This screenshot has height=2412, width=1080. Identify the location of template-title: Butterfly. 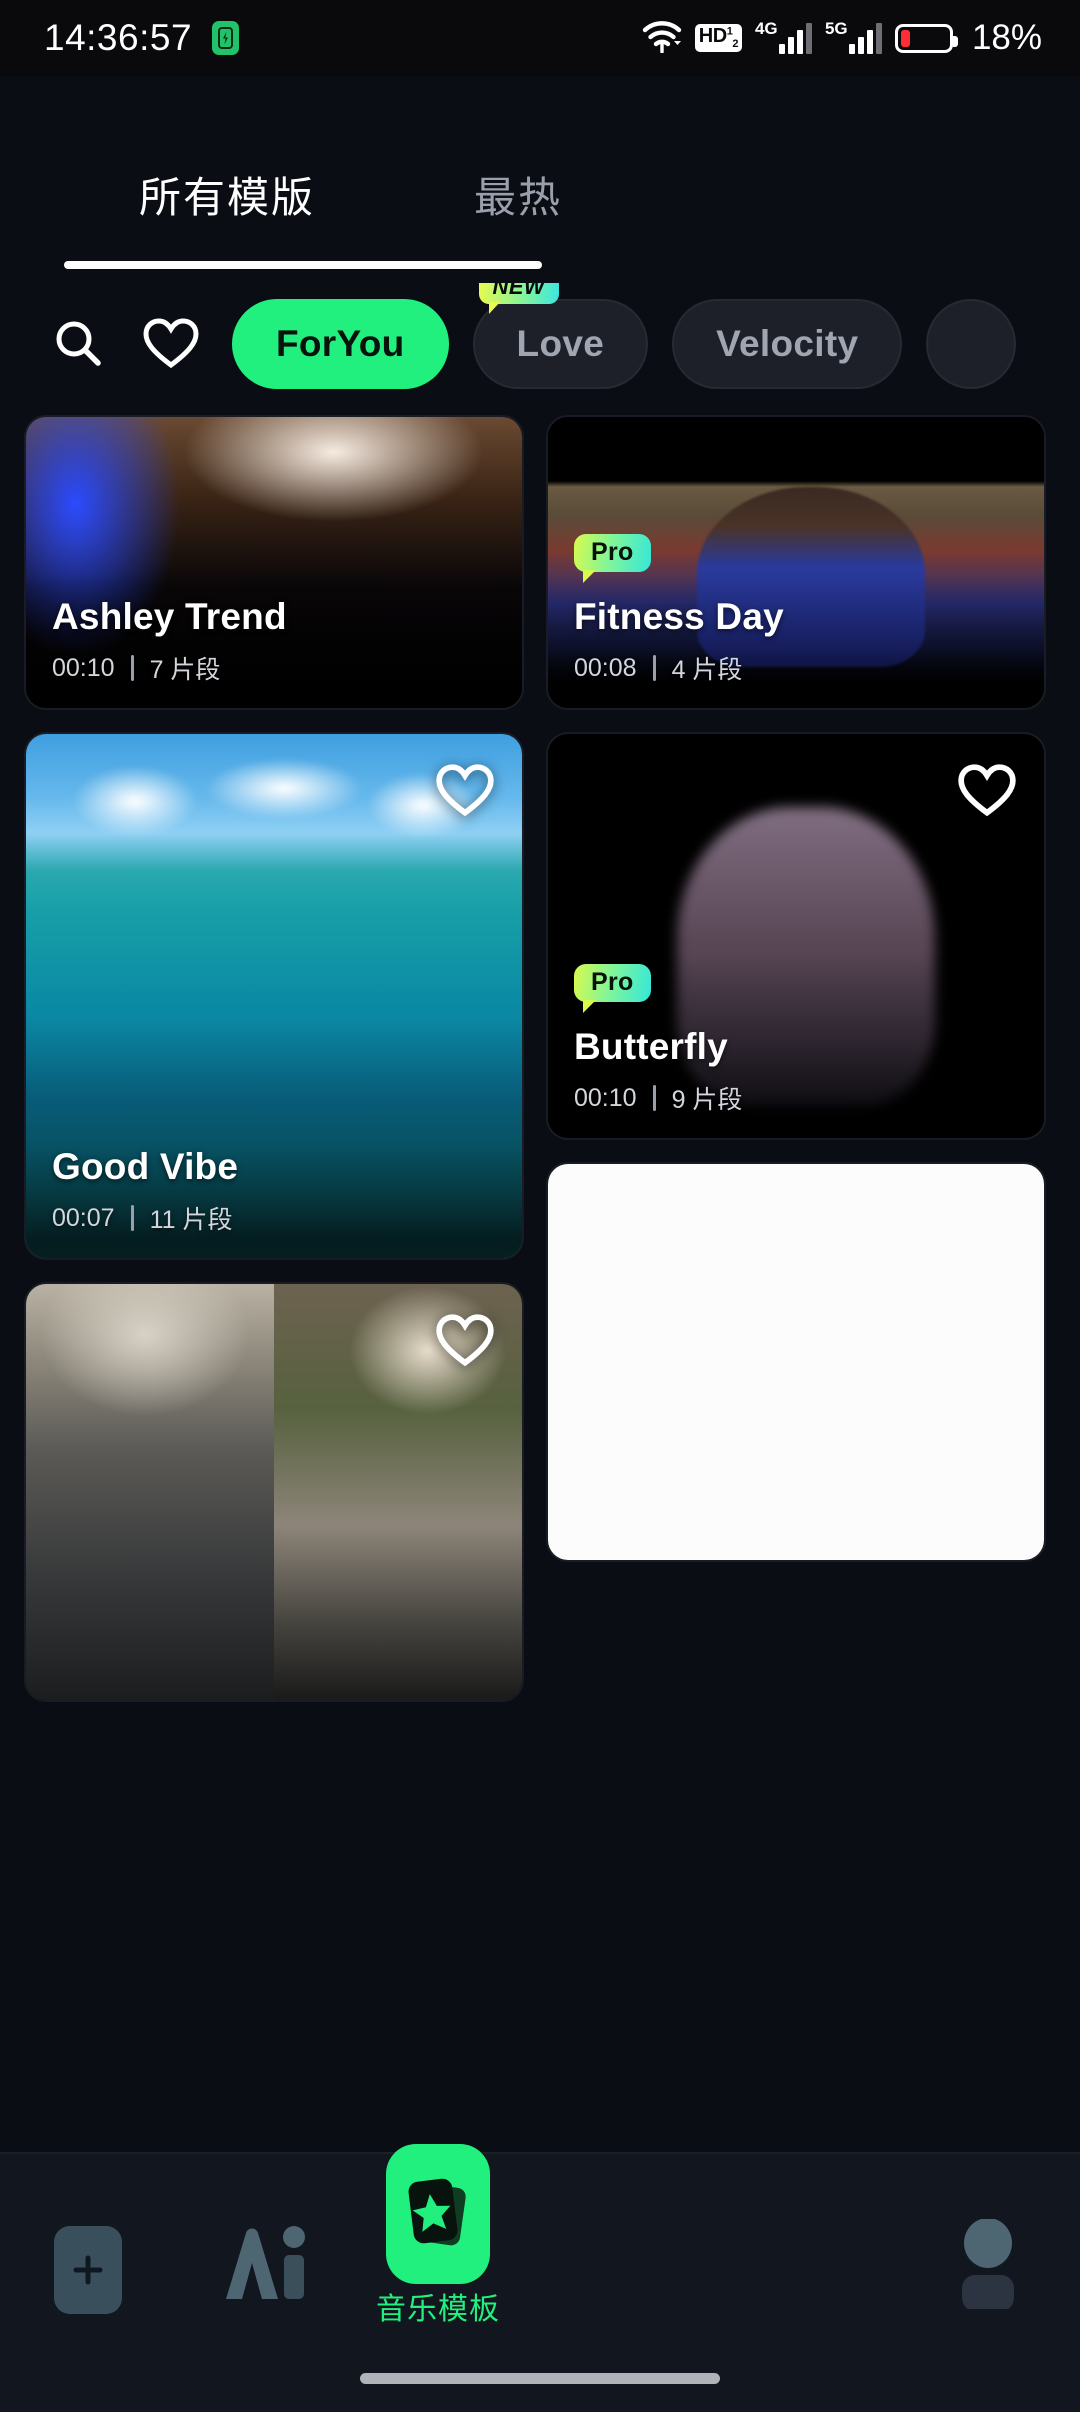
(651, 1046).